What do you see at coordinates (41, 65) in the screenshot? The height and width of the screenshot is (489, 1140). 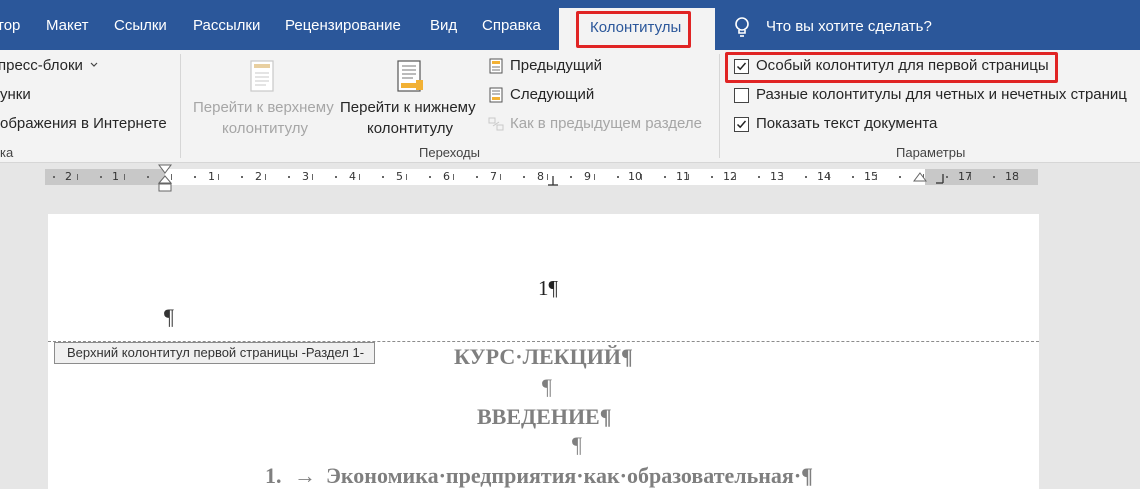 I see `express-blocks-button: пресс-блоки` at bounding box center [41, 65].